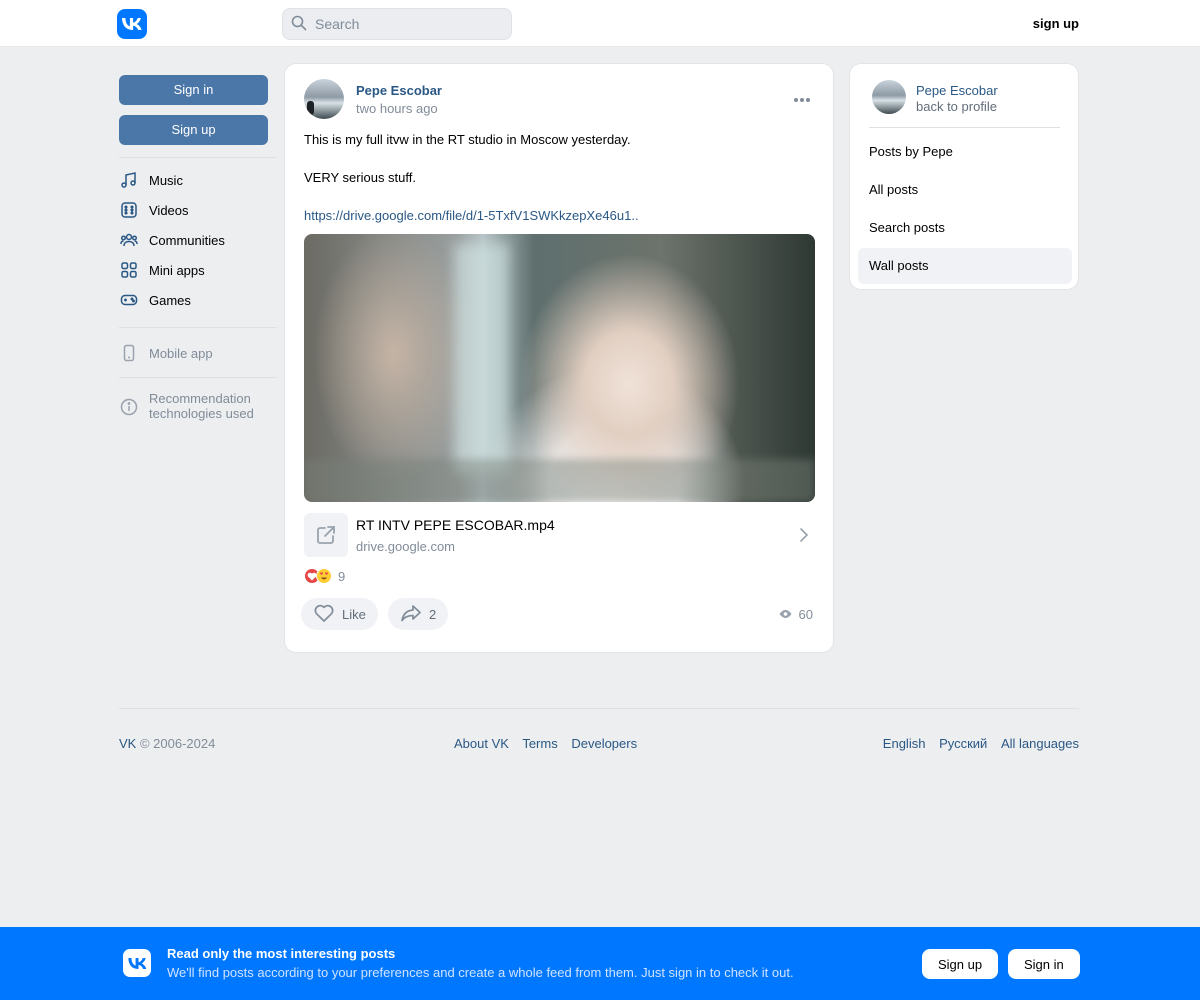 This screenshot has height=1000, width=1200. What do you see at coordinates (804, 536) in the screenshot?
I see `chevron-right-icon` at bounding box center [804, 536].